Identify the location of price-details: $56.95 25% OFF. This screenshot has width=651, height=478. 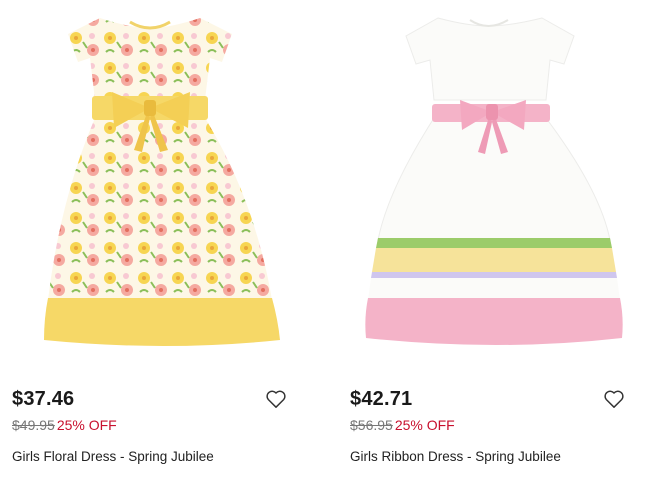
(402, 425).